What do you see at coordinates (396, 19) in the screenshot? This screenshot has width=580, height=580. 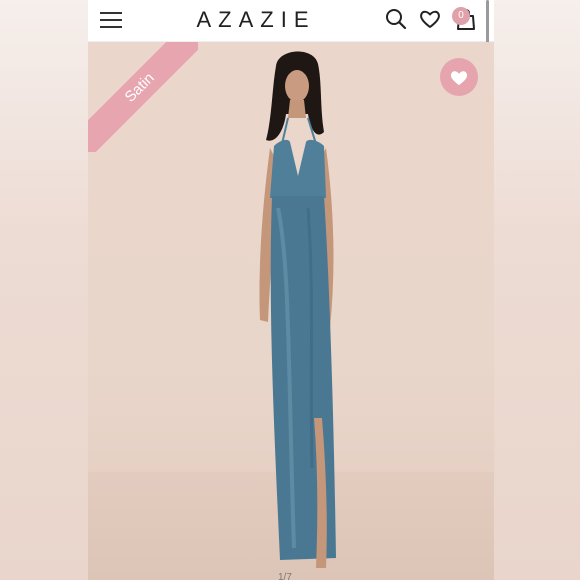 I see `search-icon` at bounding box center [396, 19].